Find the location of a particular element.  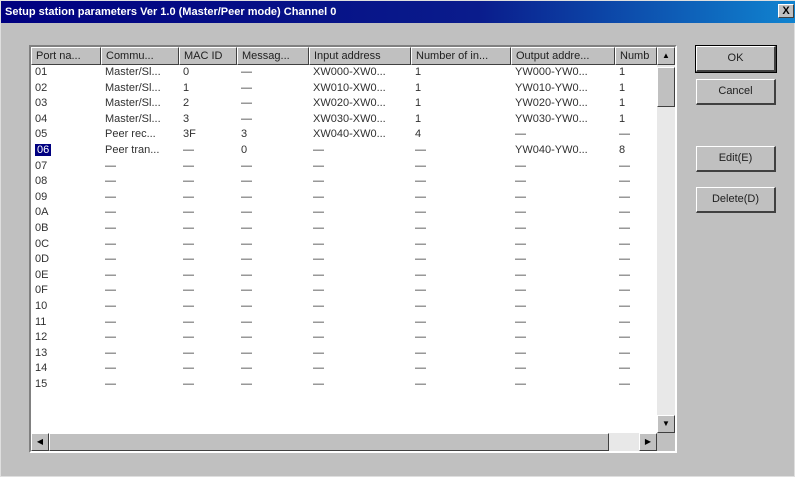

table-row: 11 — — — — — — — is located at coordinates (344, 323).